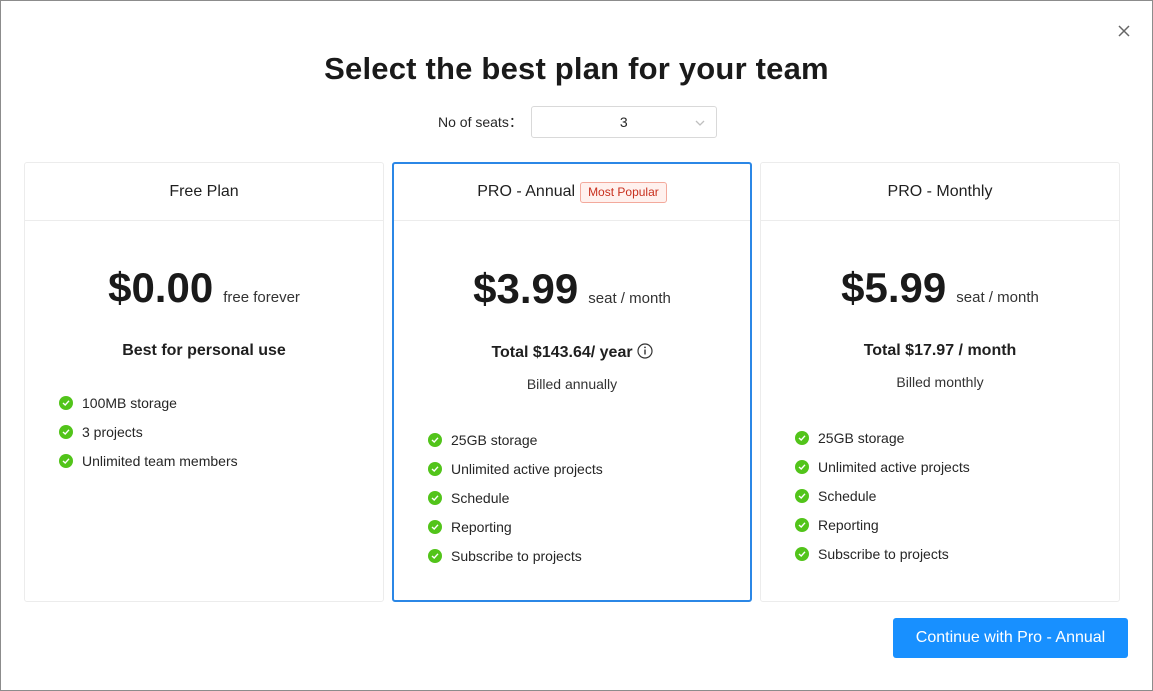 The image size is (1153, 691). What do you see at coordinates (129, 402) in the screenshot?
I see `feature-label: 100MB storage` at bounding box center [129, 402].